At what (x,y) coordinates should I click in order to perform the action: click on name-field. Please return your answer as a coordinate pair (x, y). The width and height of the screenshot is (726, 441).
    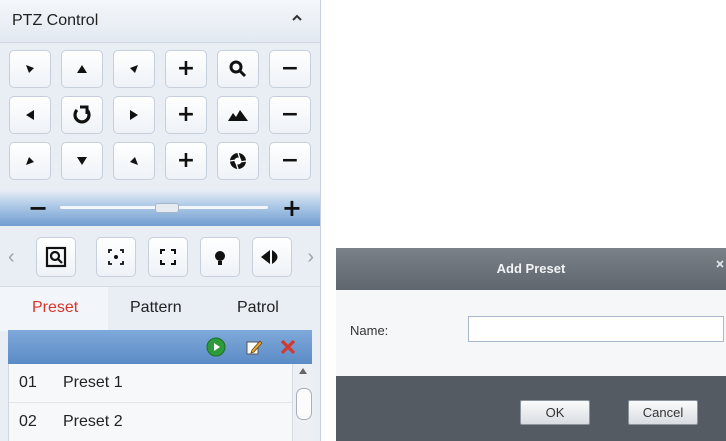
    Looking at the image, I should click on (596, 329).